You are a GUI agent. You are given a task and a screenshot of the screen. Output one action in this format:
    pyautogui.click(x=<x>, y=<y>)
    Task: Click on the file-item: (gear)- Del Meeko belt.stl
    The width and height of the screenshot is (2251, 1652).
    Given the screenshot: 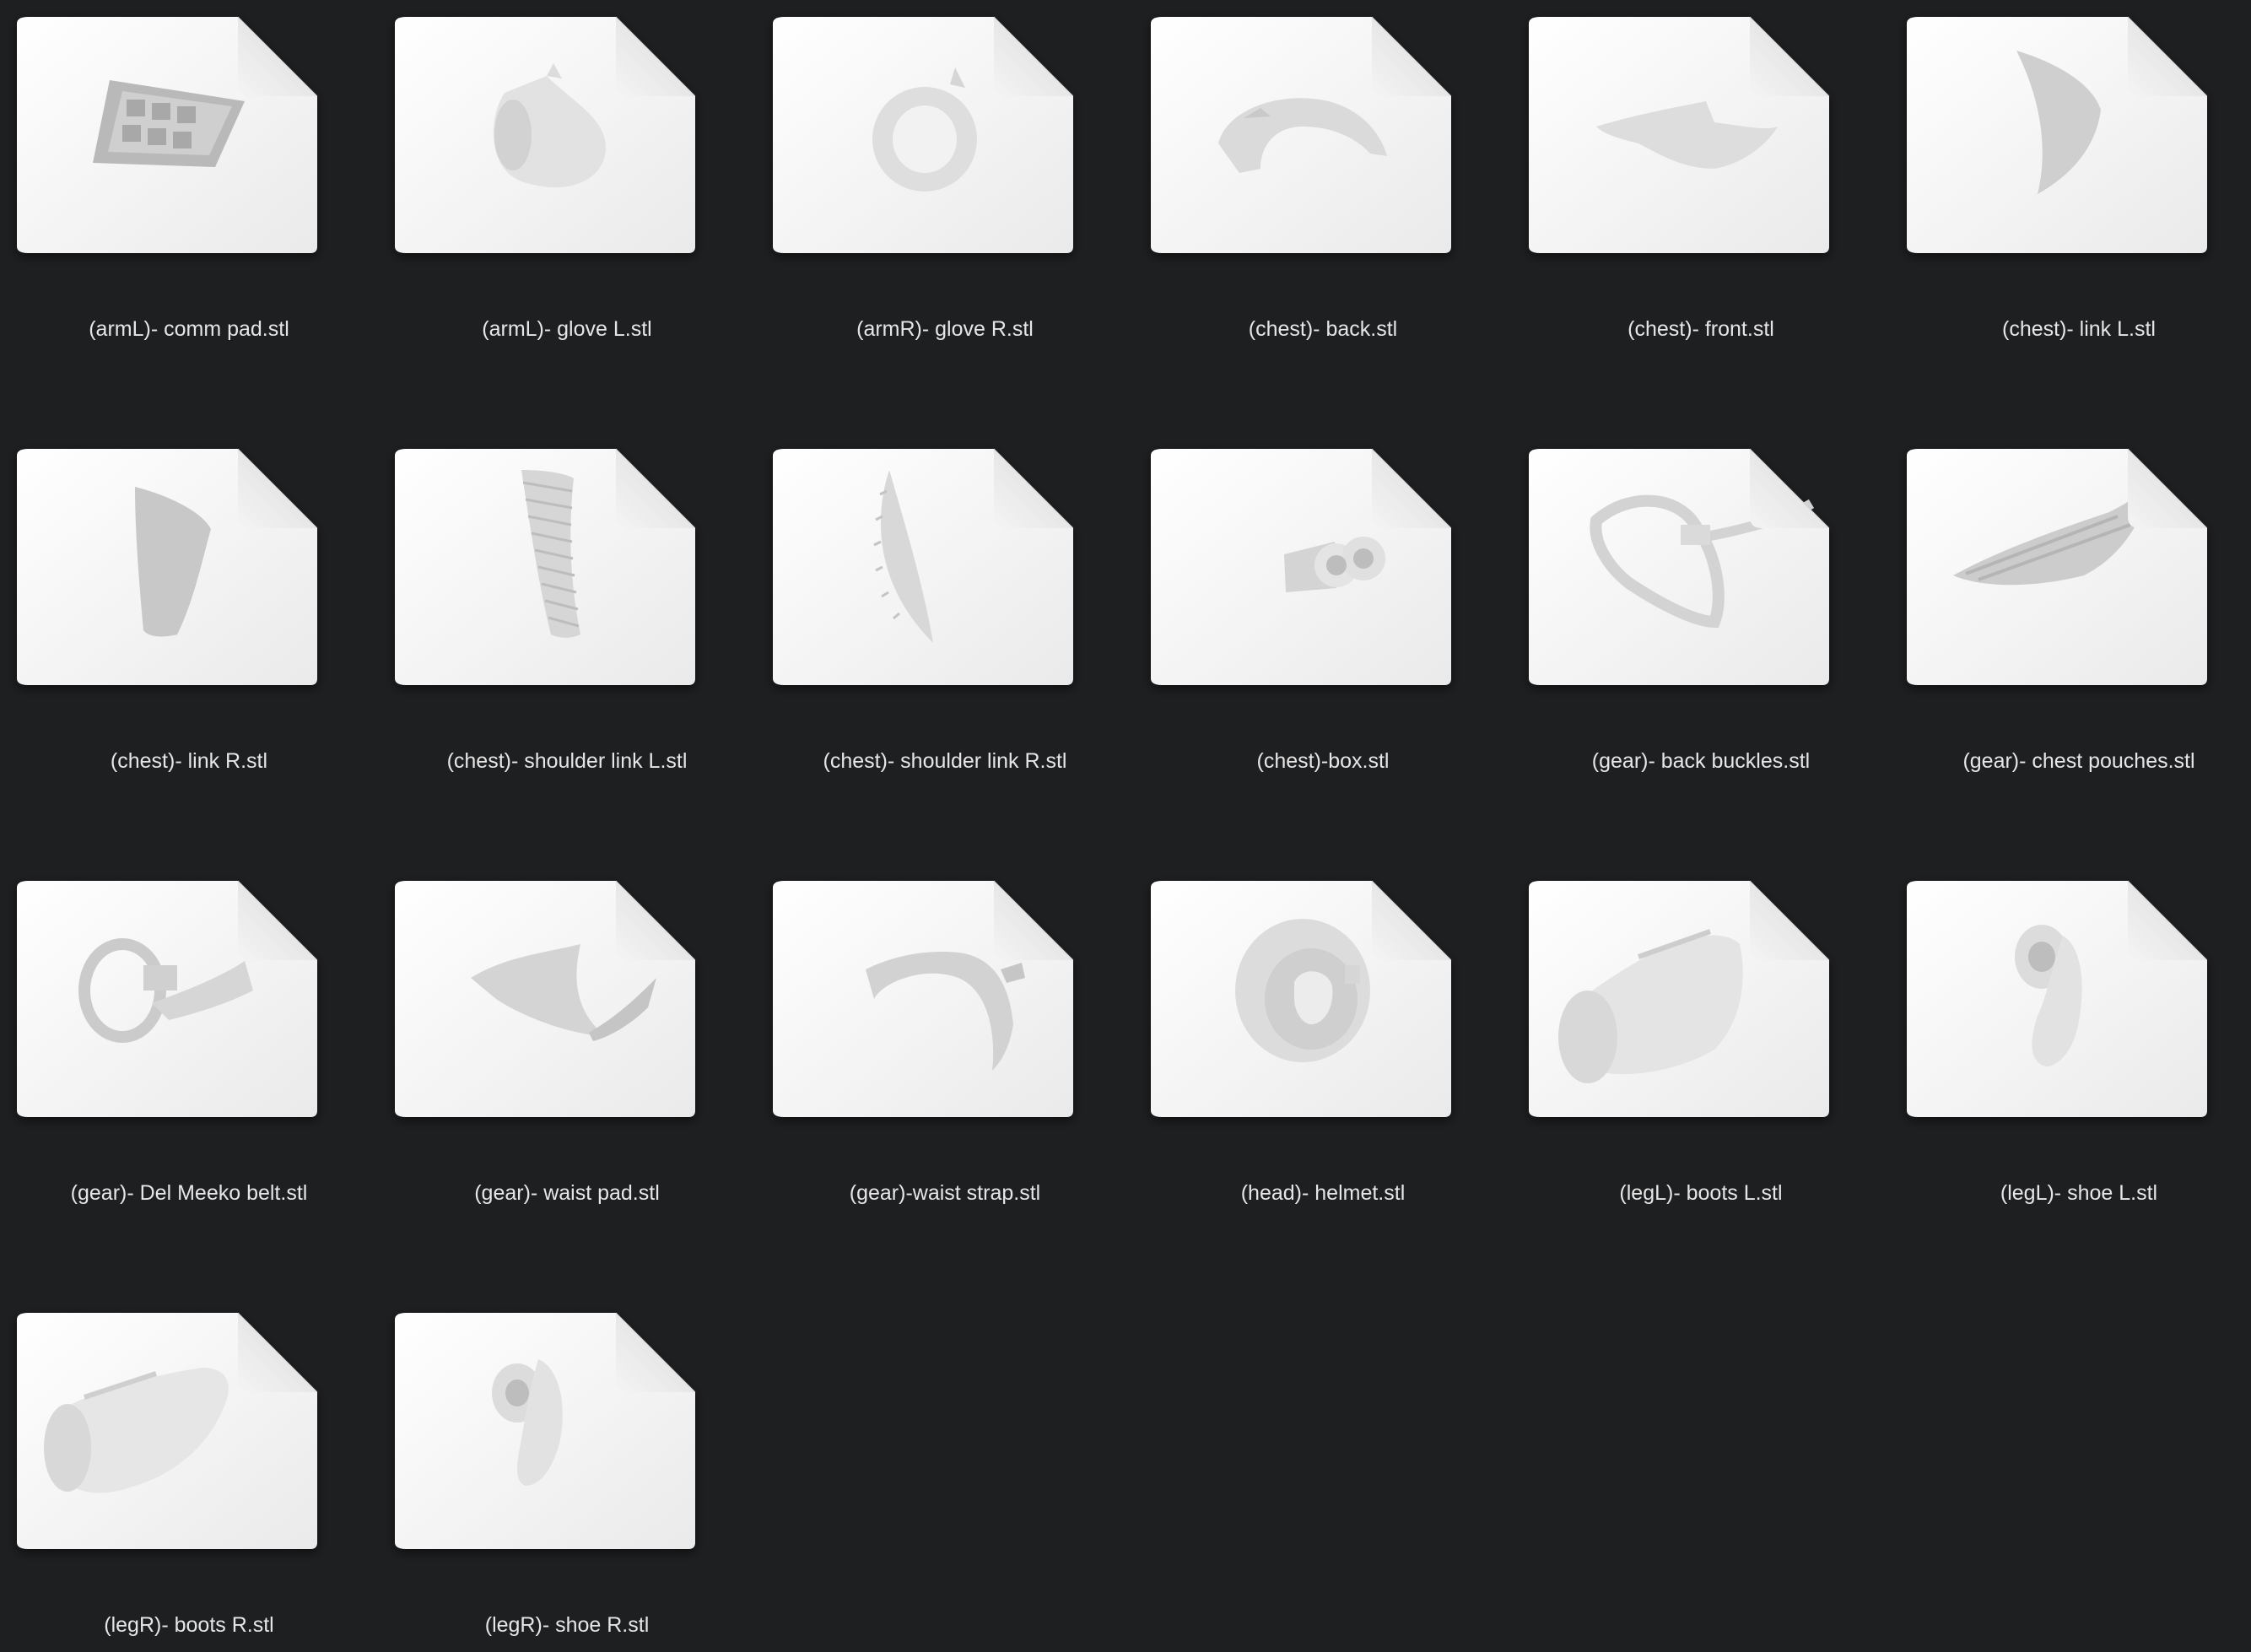 What is the action you would take?
    pyautogui.click(x=189, y=1034)
    